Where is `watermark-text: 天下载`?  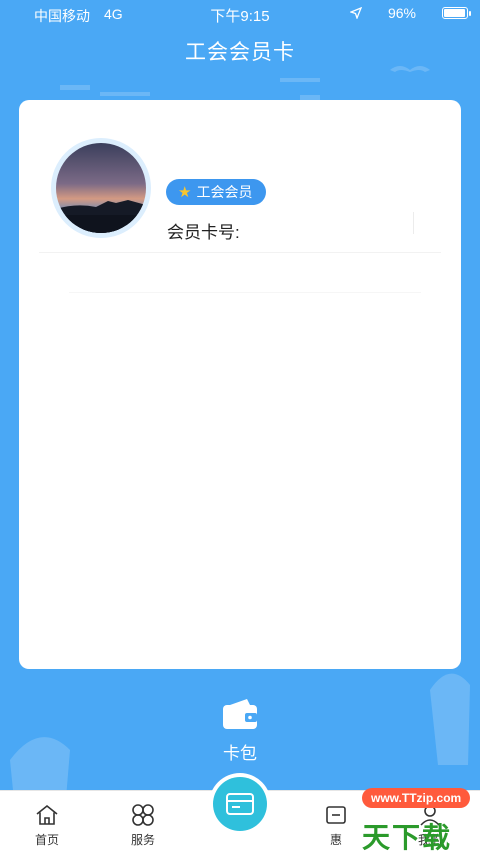 watermark-text: 天下载 is located at coordinates (407, 837).